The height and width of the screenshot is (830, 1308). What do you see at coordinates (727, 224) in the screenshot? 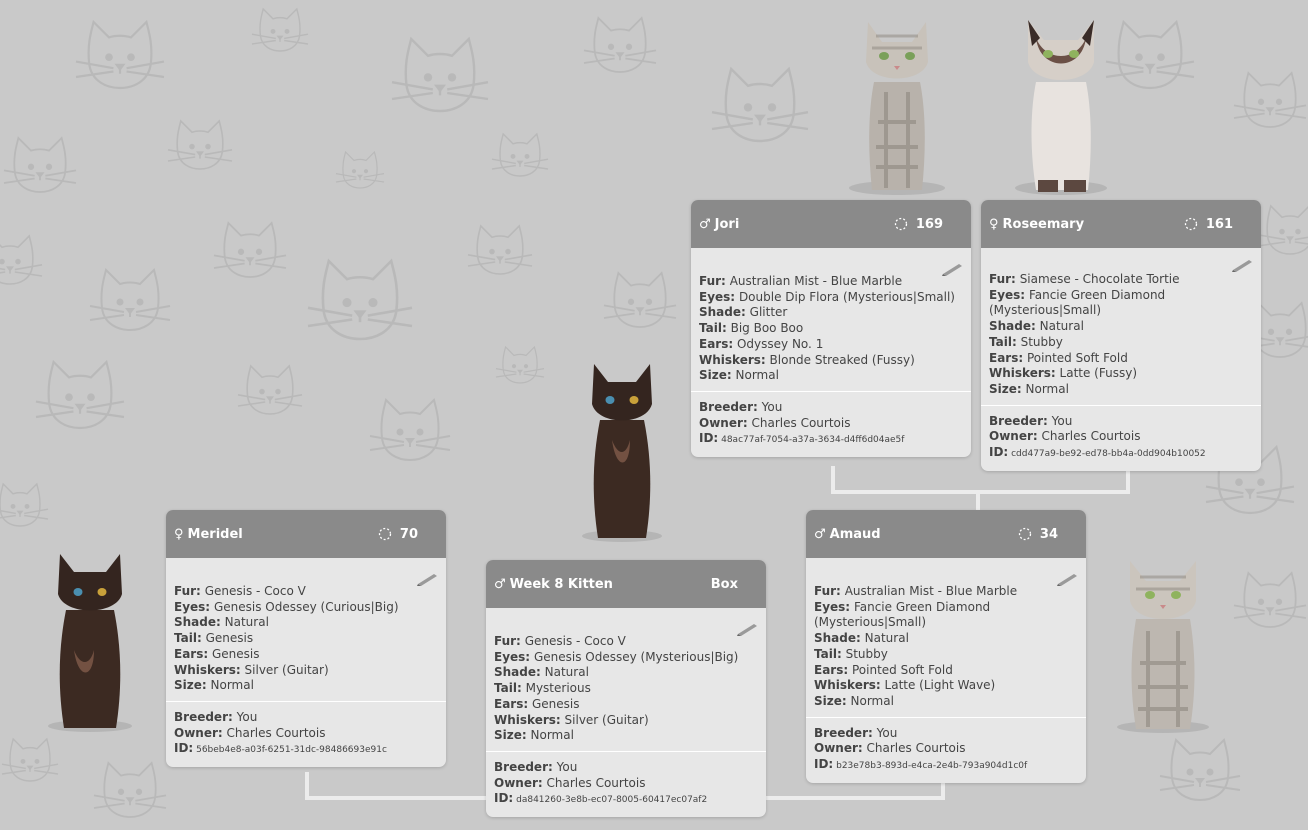
I see `cat-name: Jori` at bounding box center [727, 224].